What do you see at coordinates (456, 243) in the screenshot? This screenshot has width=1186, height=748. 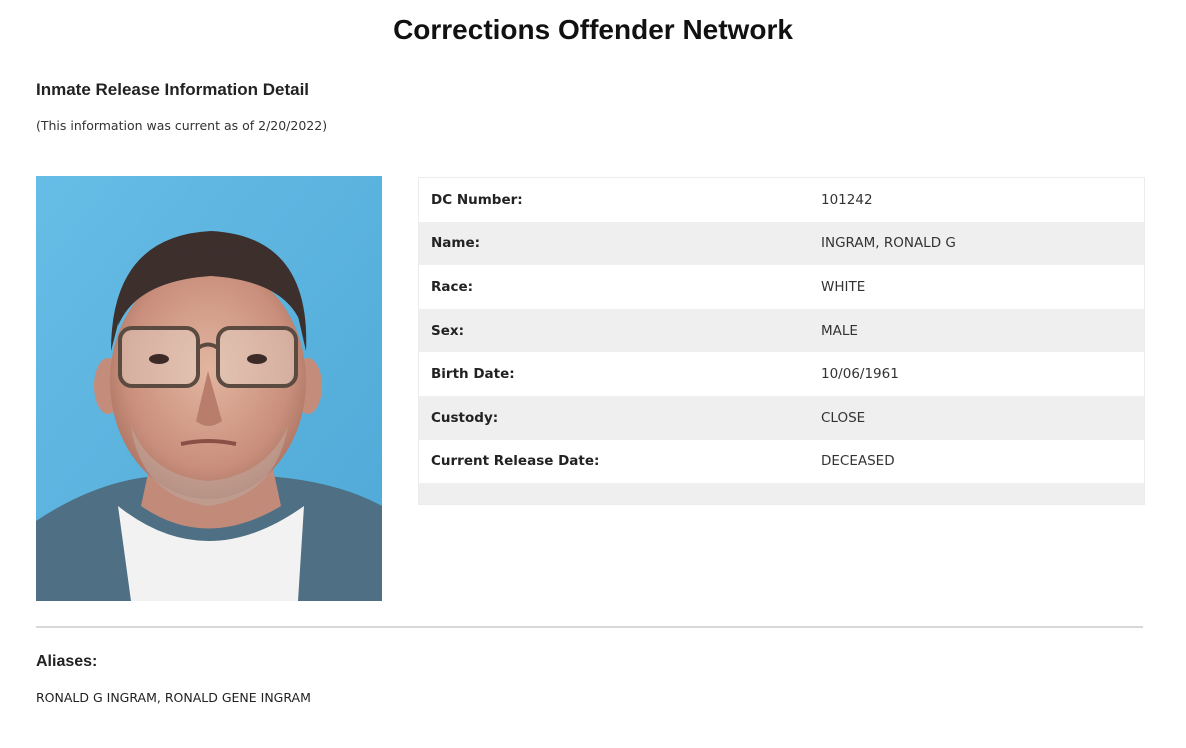 I see `detail-label: Name:` at bounding box center [456, 243].